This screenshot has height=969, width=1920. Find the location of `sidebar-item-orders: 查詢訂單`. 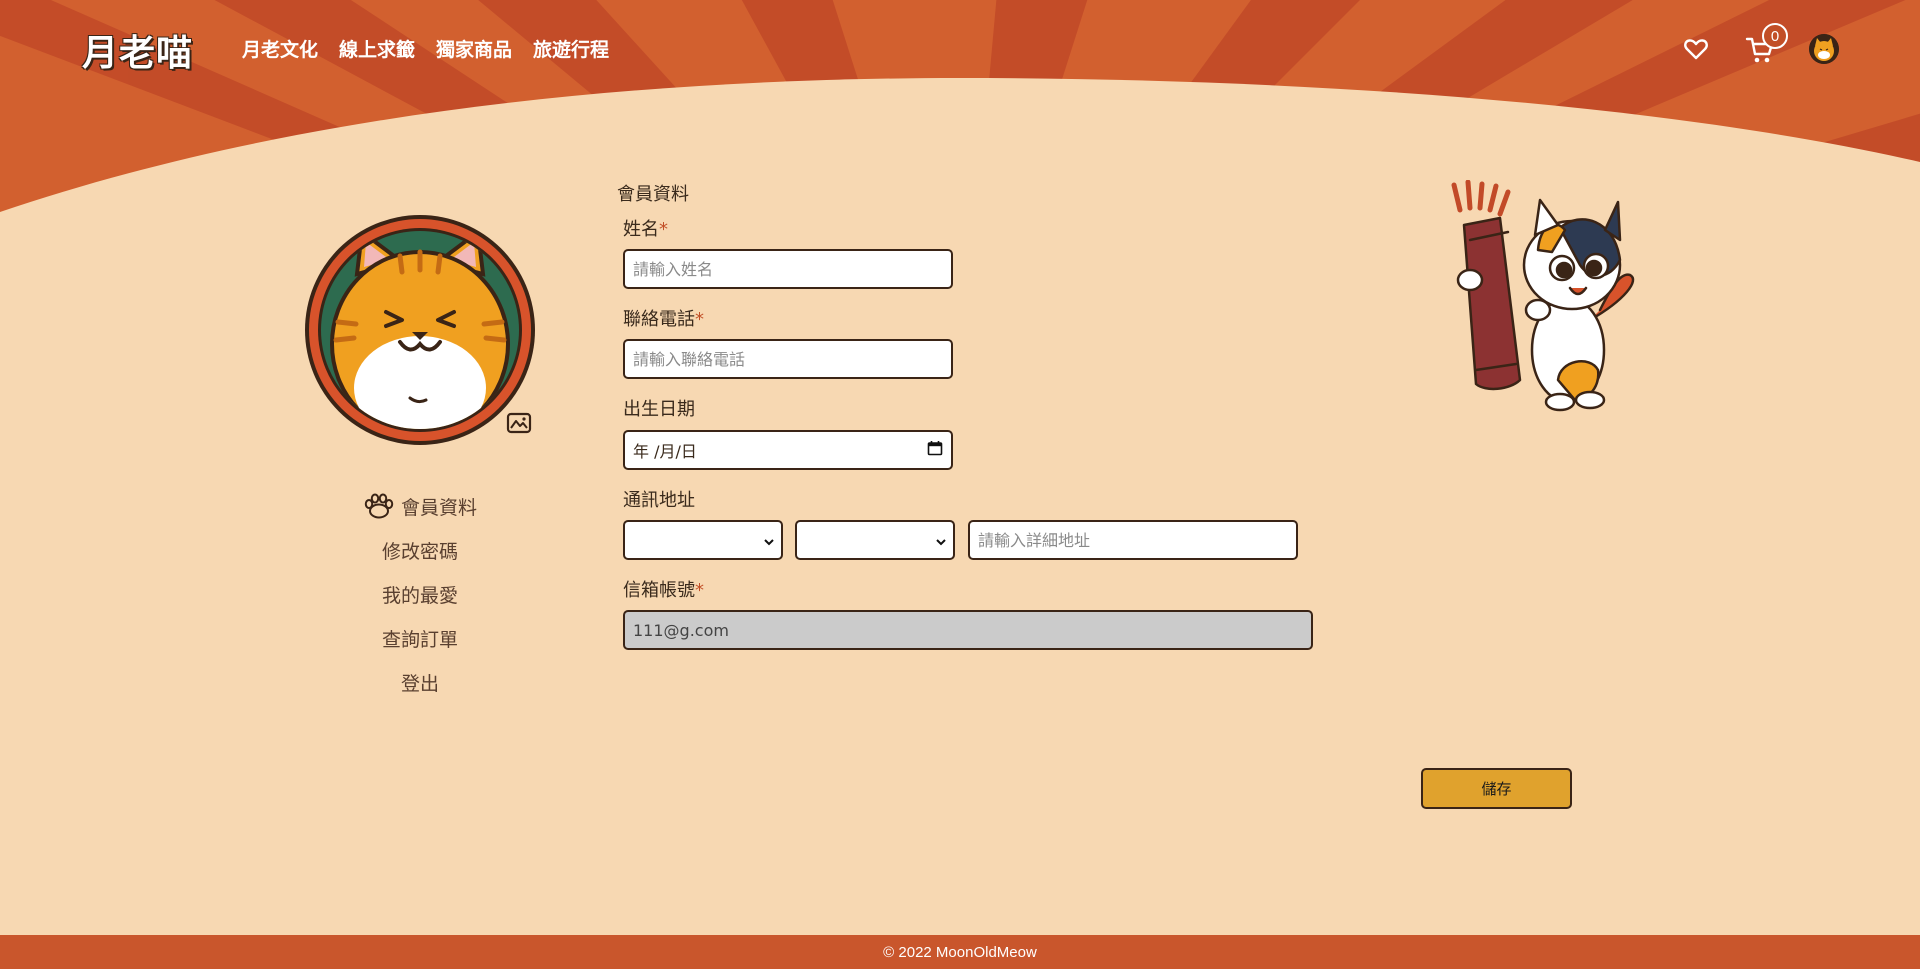

sidebar-item-orders: 查詢訂單 is located at coordinates (420, 638).